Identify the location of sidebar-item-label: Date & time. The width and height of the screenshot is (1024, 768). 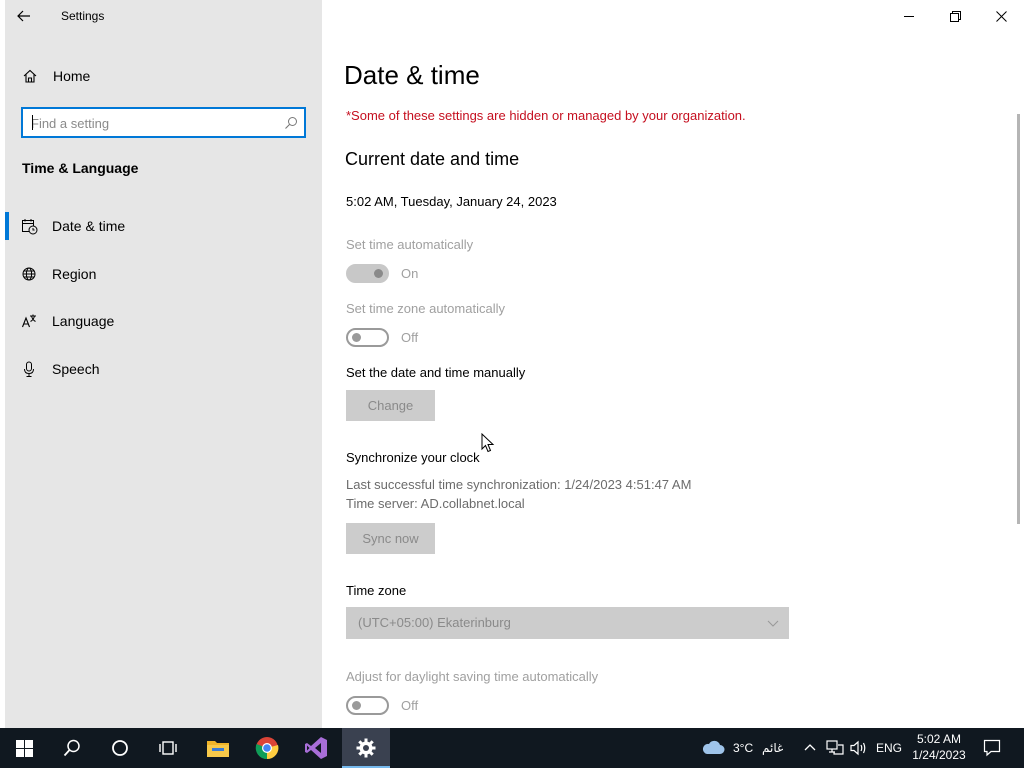
(89, 226).